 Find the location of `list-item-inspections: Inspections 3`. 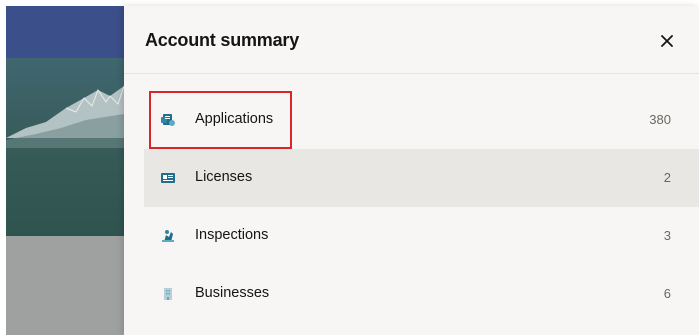

list-item-inspections: Inspections 3 is located at coordinates (421, 236).